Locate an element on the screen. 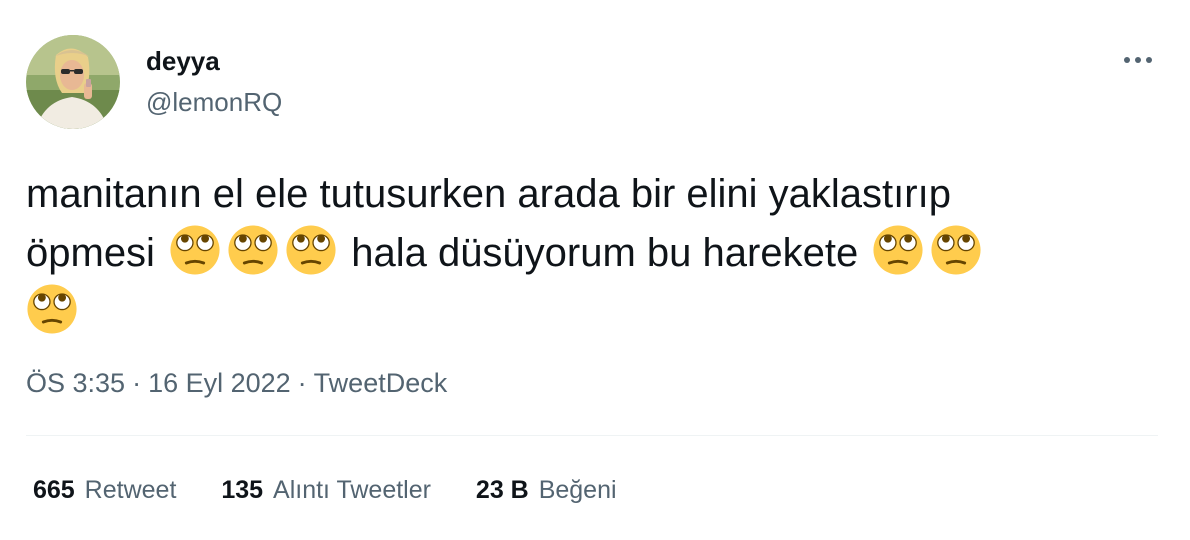 Image resolution: width=1190 pixels, height=540 pixels. more-options-button is located at coordinates (1138, 60).